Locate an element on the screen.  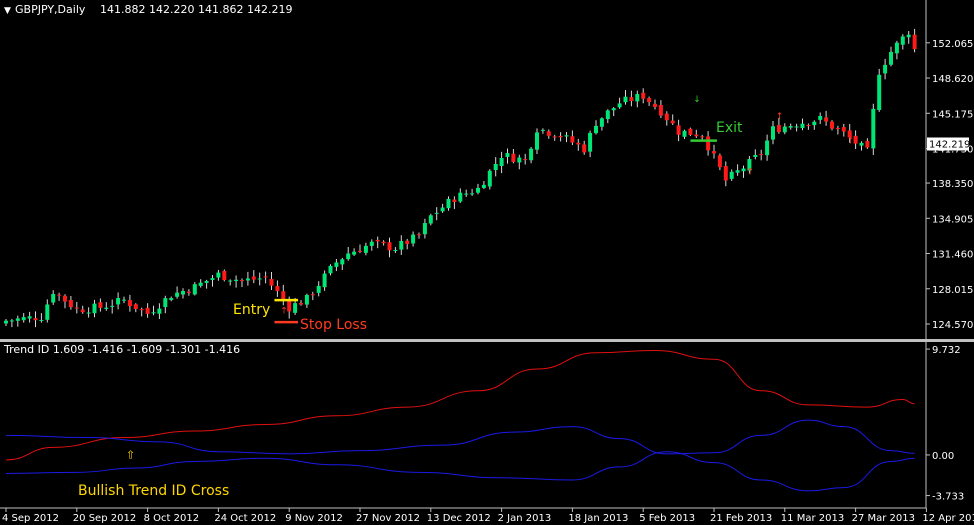
chart-dropdown-icon: ▼ is located at coordinates (7, 11).